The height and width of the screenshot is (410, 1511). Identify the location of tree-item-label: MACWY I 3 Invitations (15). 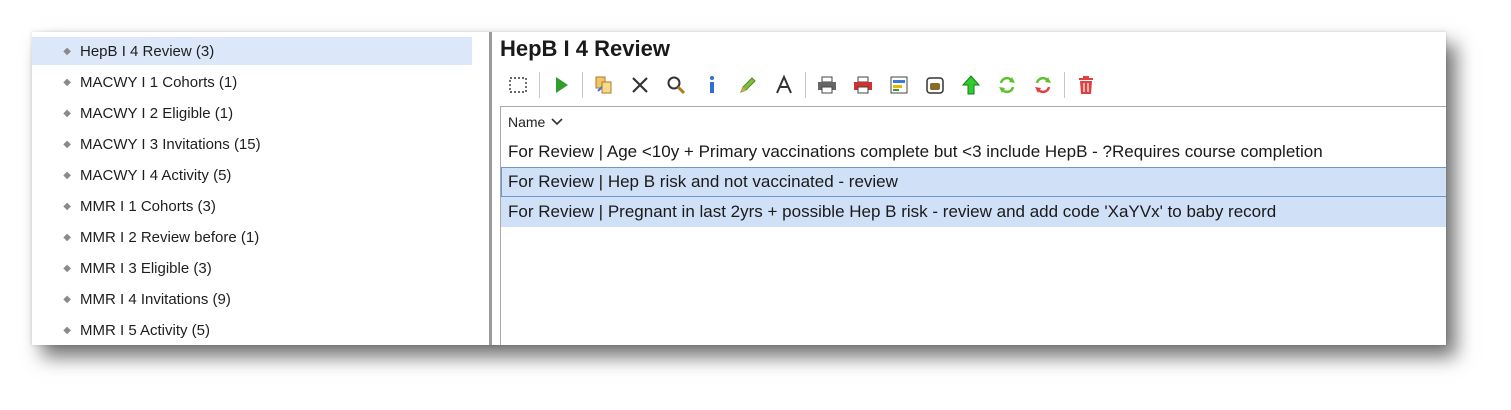
(170, 144).